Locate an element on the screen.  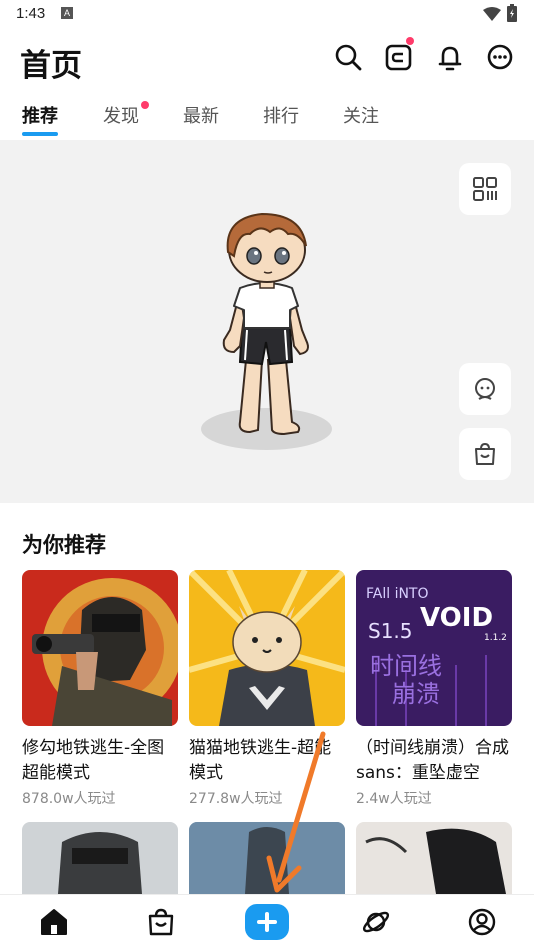
thumb-text: FAll iNTO is located at coordinates (397, 594).